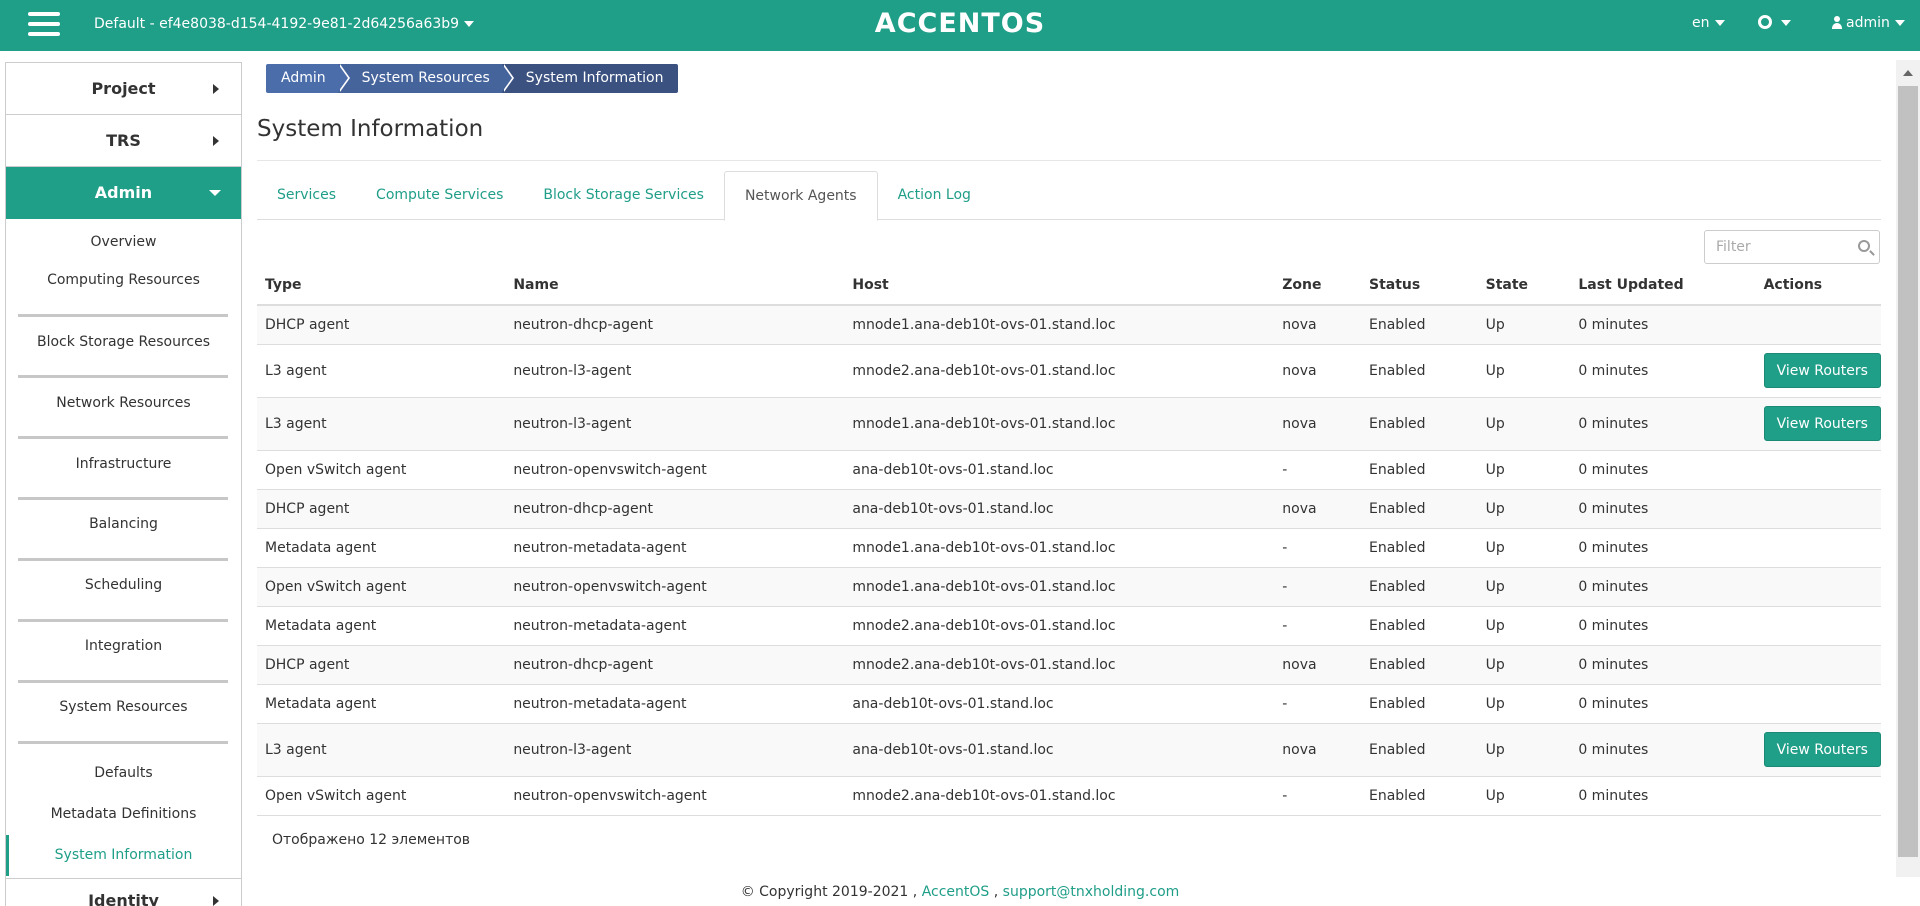 Image resolution: width=1920 pixels, height=906 pixels. I want to click on tab-services: Services, so click(306, 195).